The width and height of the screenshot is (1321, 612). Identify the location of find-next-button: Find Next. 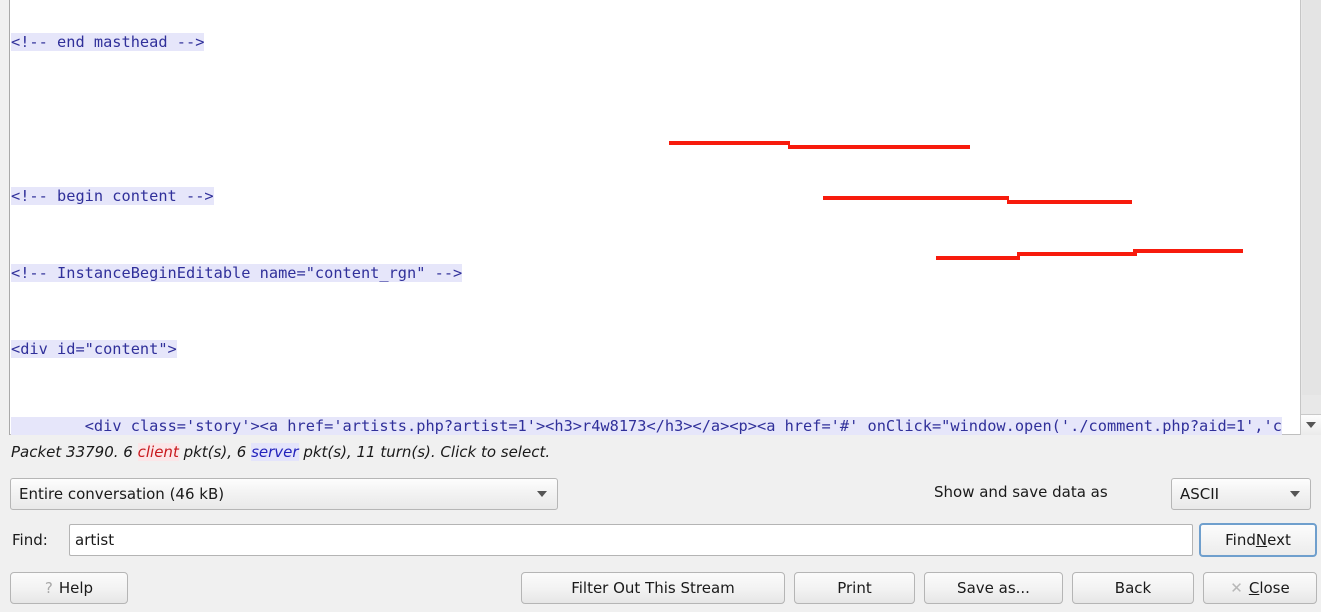
(1258, 540).